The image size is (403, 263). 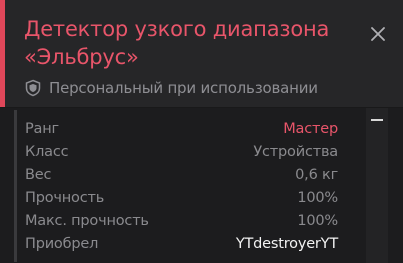 I want to click on stat-label: Ранг, so click(x=42, y=129).